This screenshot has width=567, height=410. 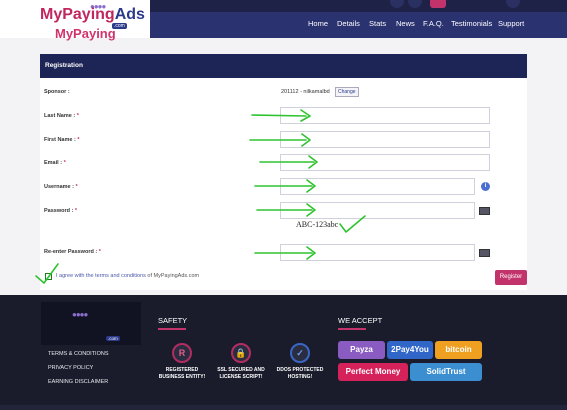 I want to click on sponsor-value: 201112 - nilkamalbd, so click(x=305, y=92).